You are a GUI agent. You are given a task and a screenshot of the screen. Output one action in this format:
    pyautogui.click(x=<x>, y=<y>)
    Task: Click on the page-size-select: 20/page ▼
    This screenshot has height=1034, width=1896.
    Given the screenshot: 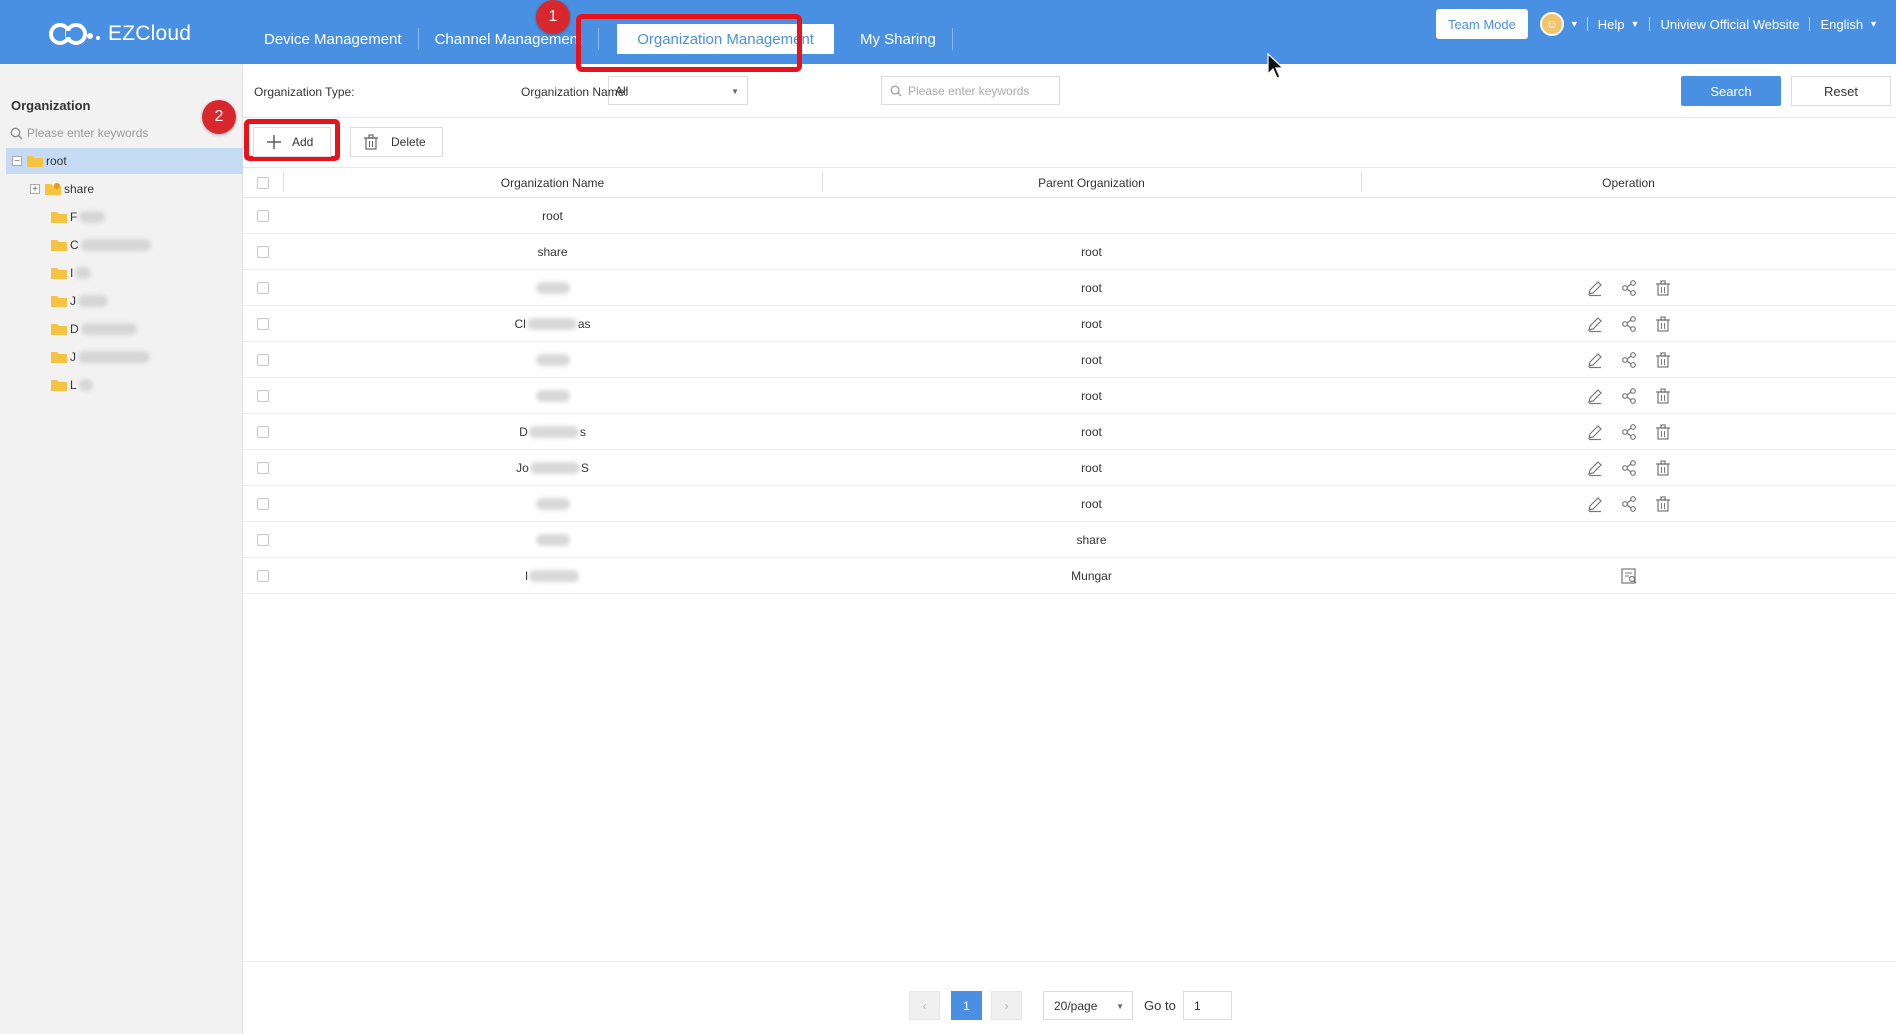 What is the action you would take?
    pyautogui.click(x=1088, y=1005)
    